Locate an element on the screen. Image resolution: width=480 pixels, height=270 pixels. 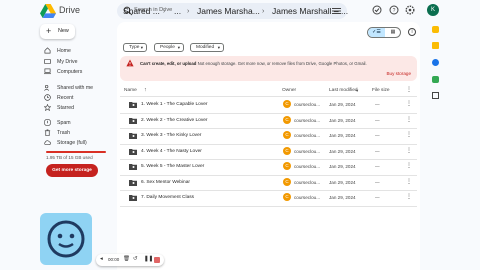
view-toggle: ✓☰ ▦ is located at coordinates (384, 32).